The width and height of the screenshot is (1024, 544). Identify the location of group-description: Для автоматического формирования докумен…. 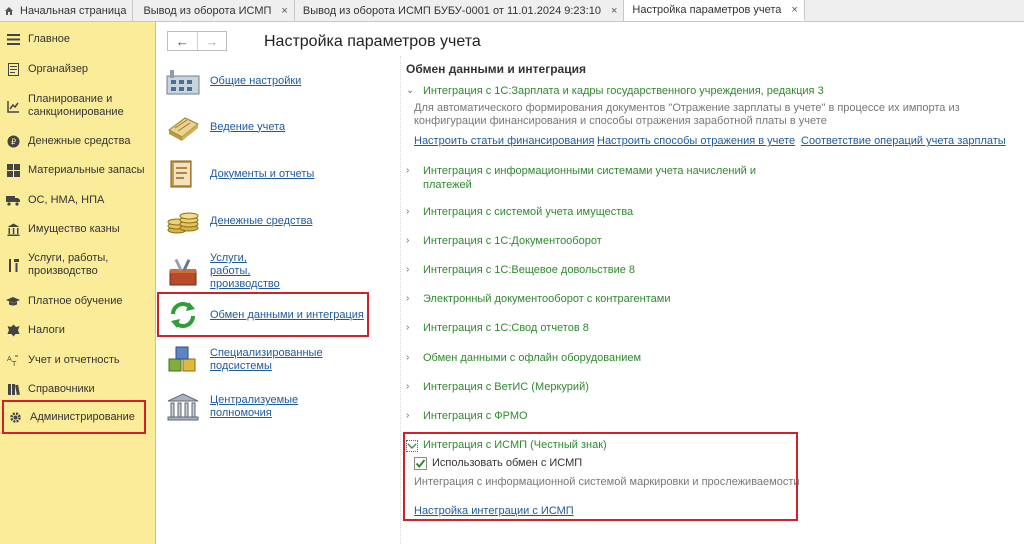
(687, 114).